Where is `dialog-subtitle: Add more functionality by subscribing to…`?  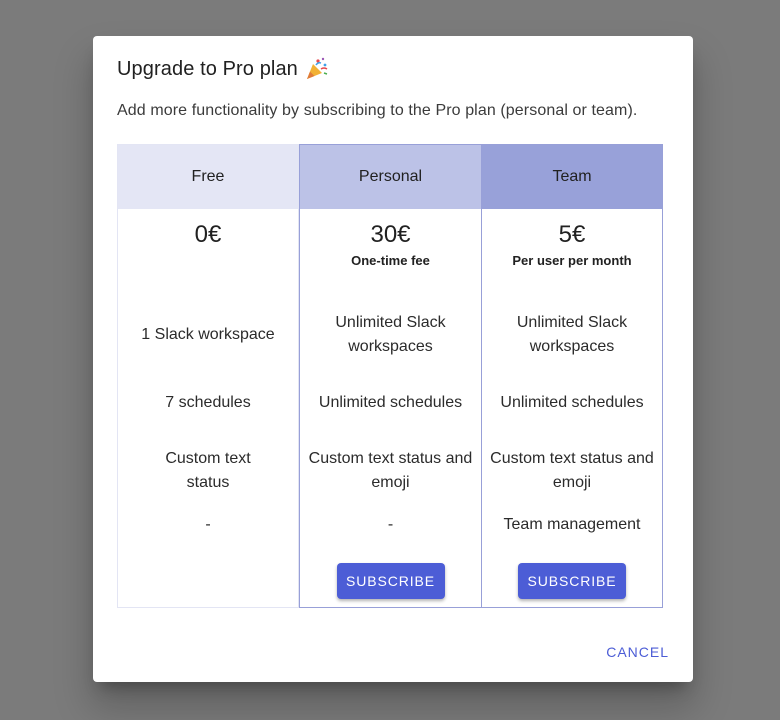 dialog-subtitle: Add more functionality by subscribing to… is located at coordinates (377, 110).